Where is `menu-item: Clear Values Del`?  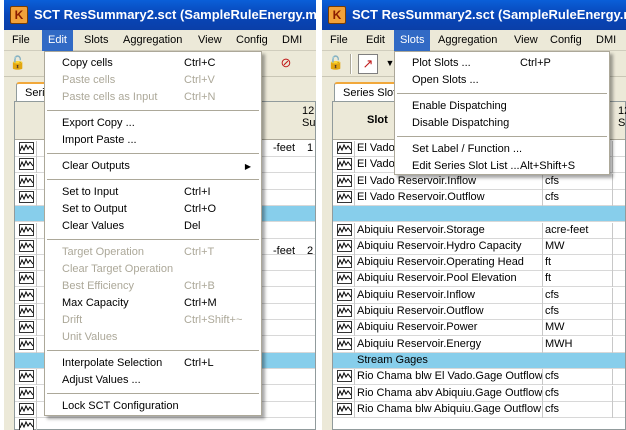 menu-item: Clear Values Del is located at coordinates (153, 226).